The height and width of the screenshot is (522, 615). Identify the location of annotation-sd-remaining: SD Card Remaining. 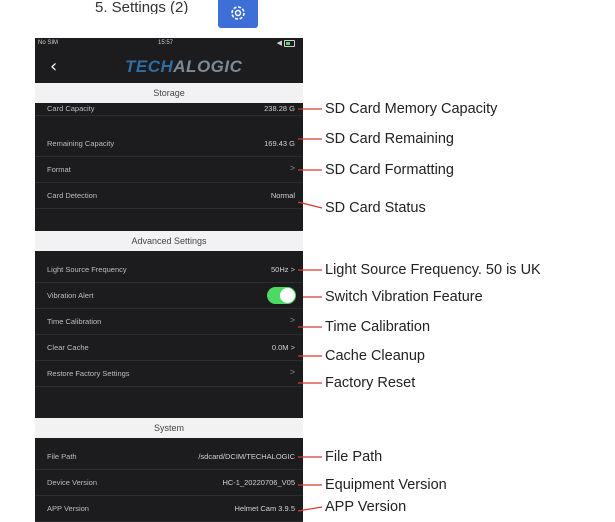
(389, 139).